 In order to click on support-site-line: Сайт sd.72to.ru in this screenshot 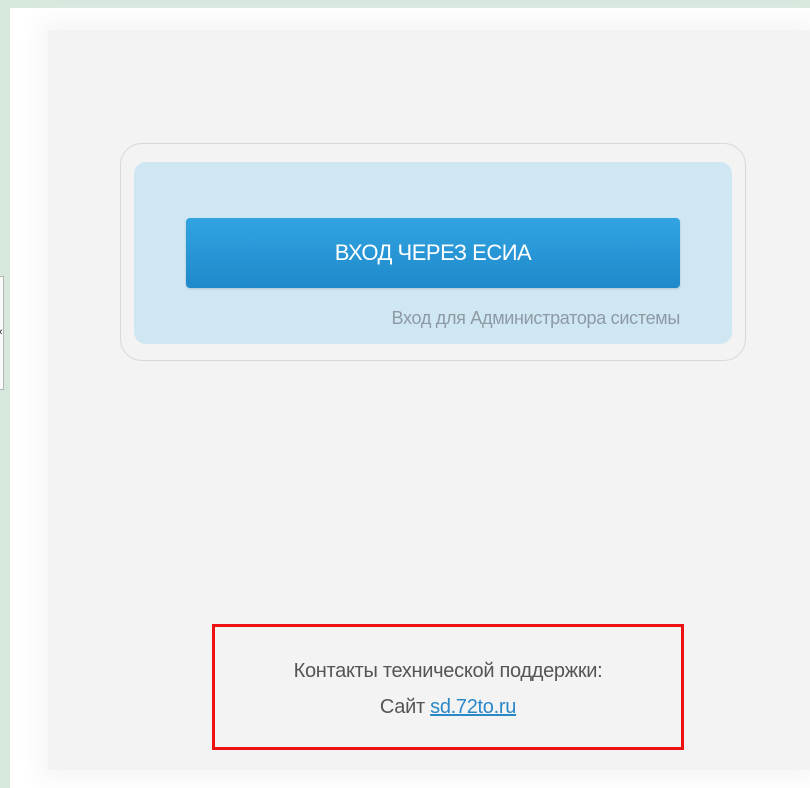, I will do `click(448, 707)`.